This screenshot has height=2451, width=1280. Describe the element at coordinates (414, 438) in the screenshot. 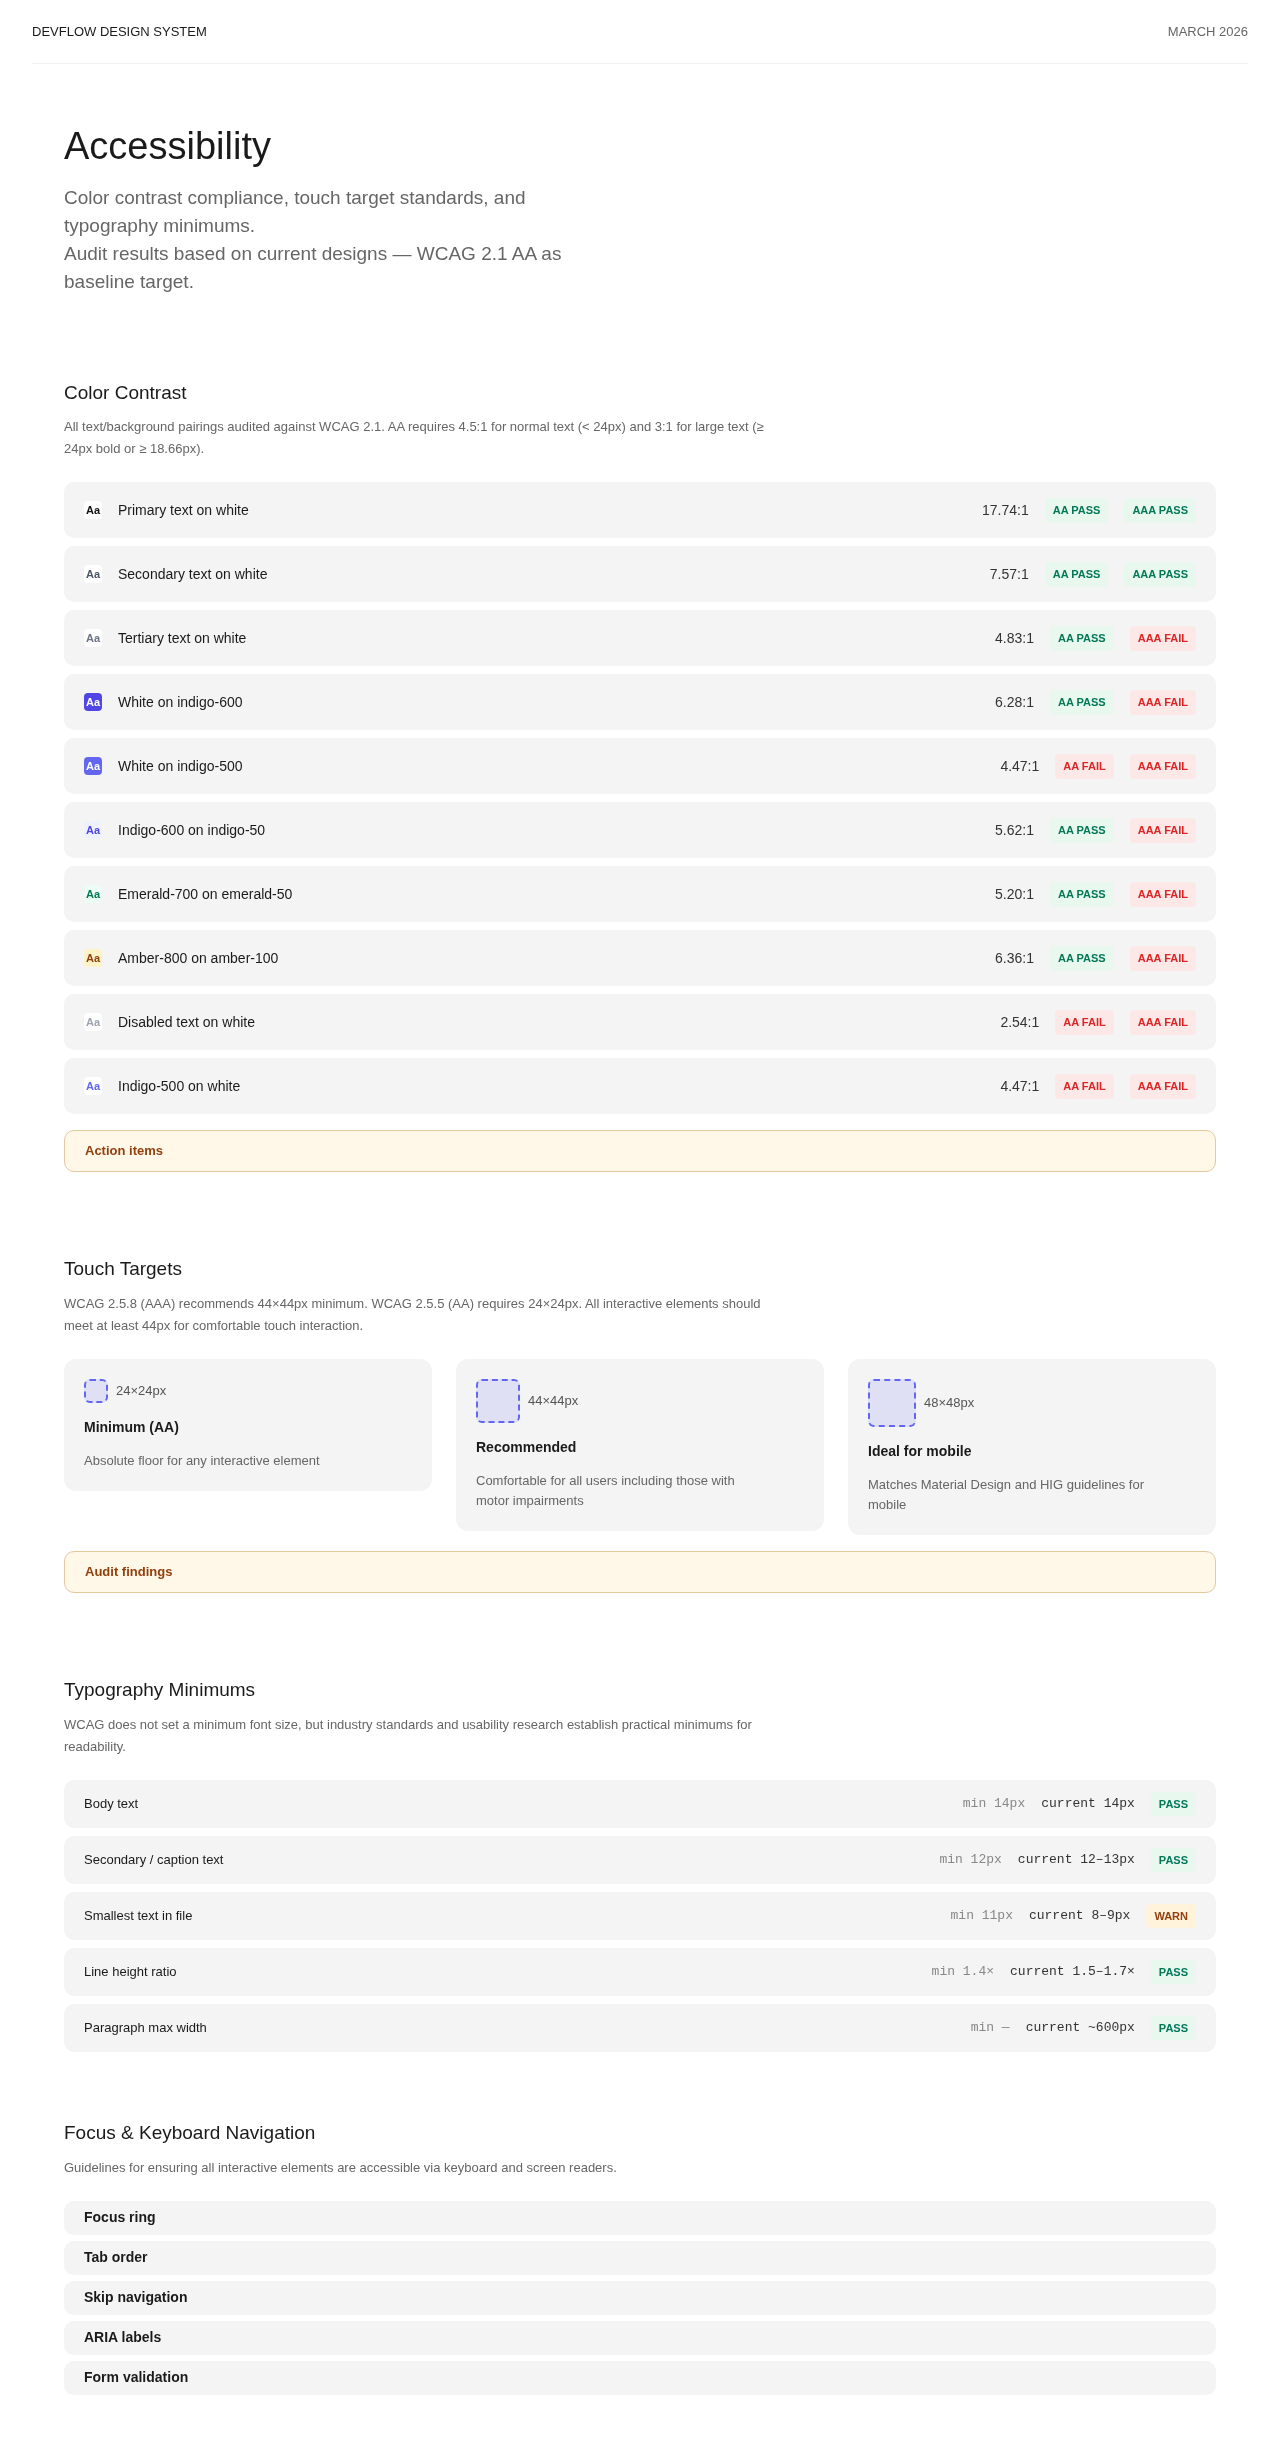

I see `section-description: All text/background pairings audited against WCAG 2.1. AA requires 4.5:1 for normal text (< 24px) and 3:1 for large text (≥ 24px bold or ≥ 18.66px).` at that location.